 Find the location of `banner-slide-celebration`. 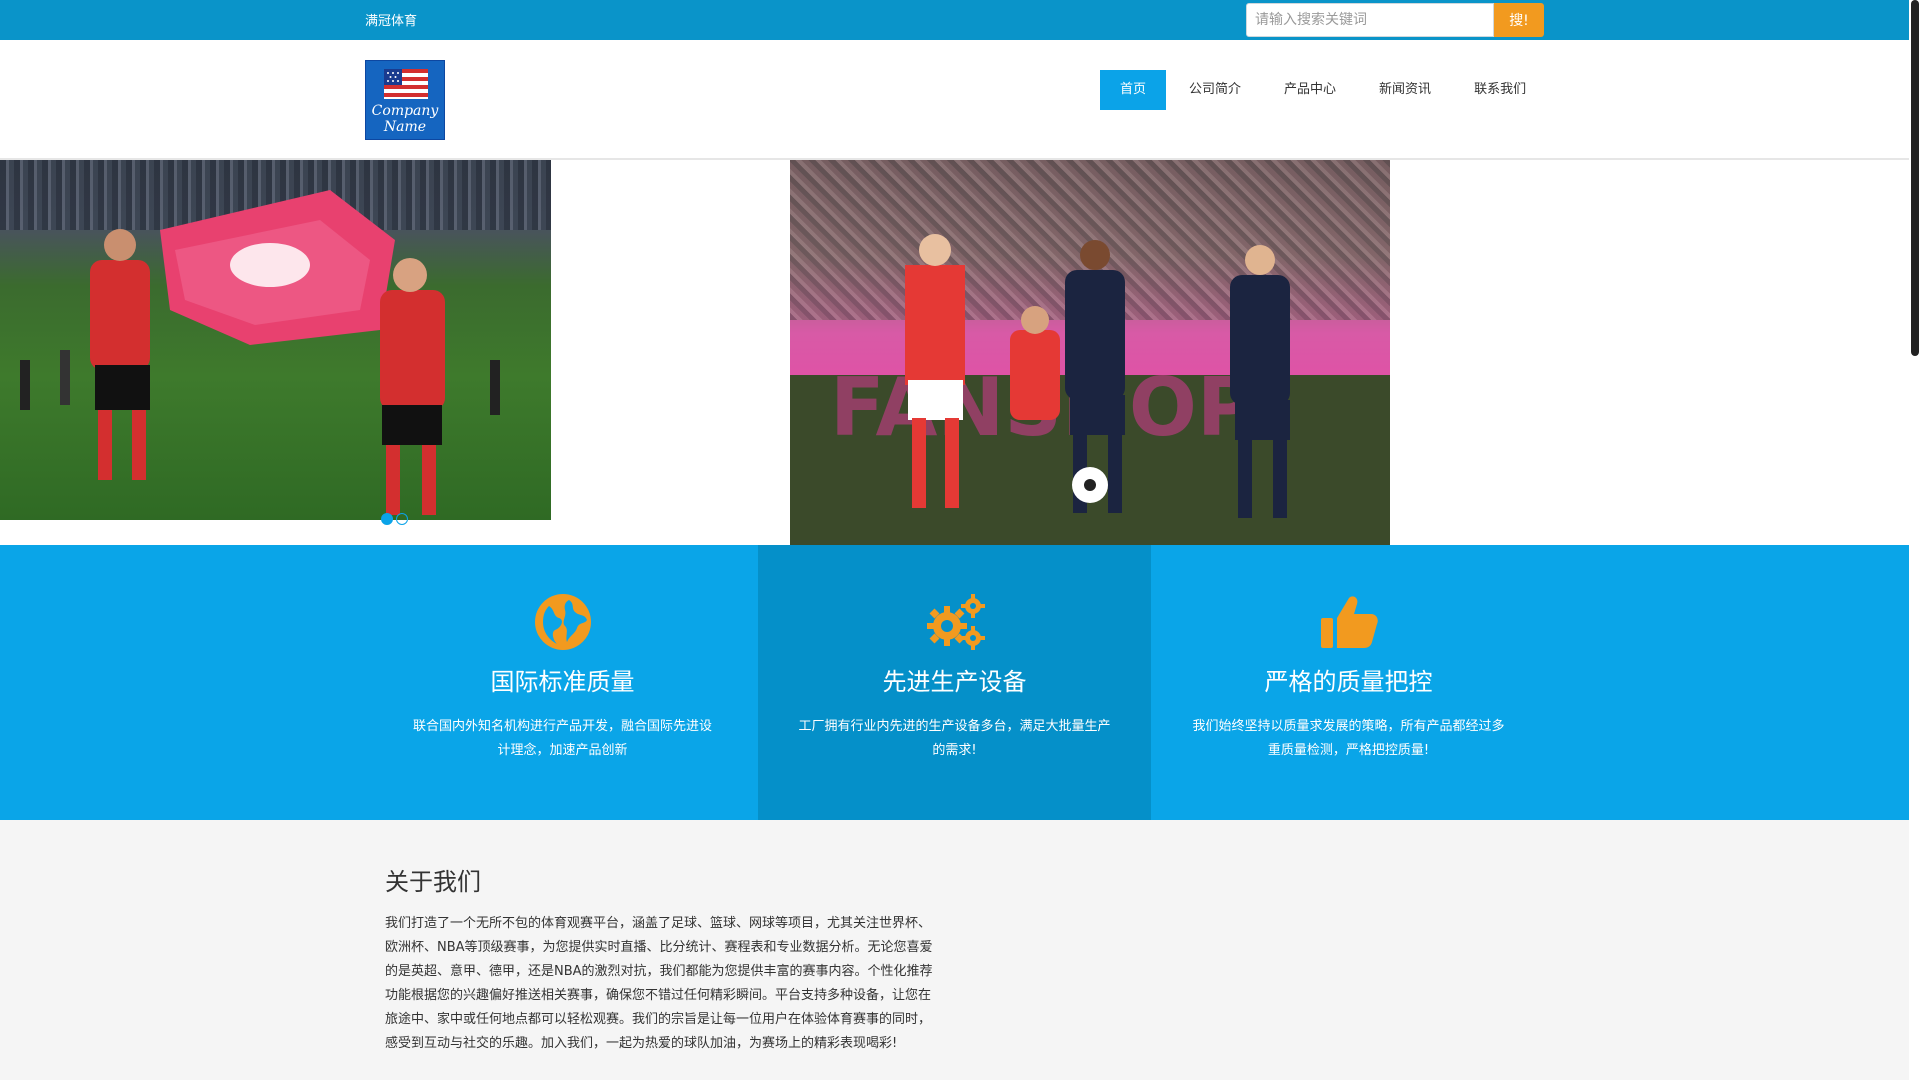

banner-slide-celebration is located at coordinates (275, 340).